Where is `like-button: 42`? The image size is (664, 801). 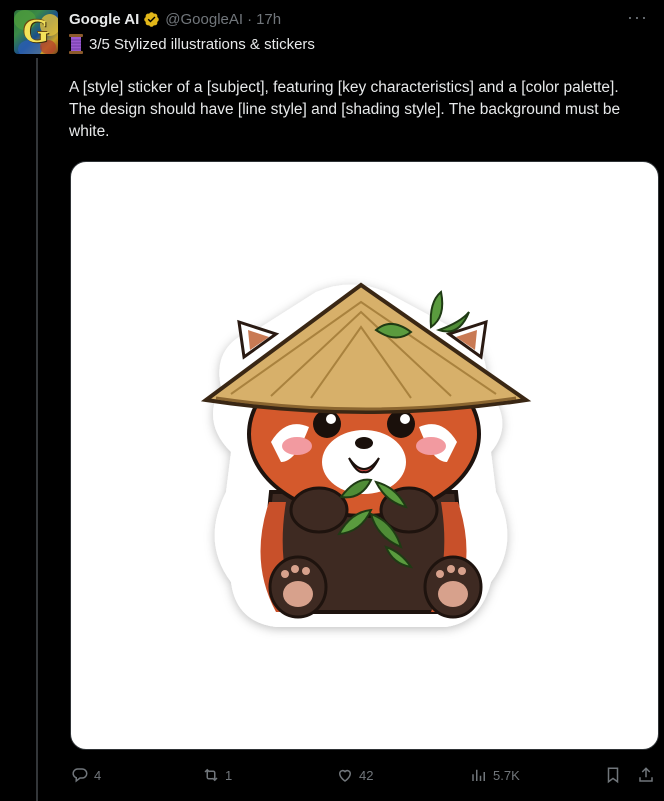
like-button: 42 is located at coordinates (354, 775).